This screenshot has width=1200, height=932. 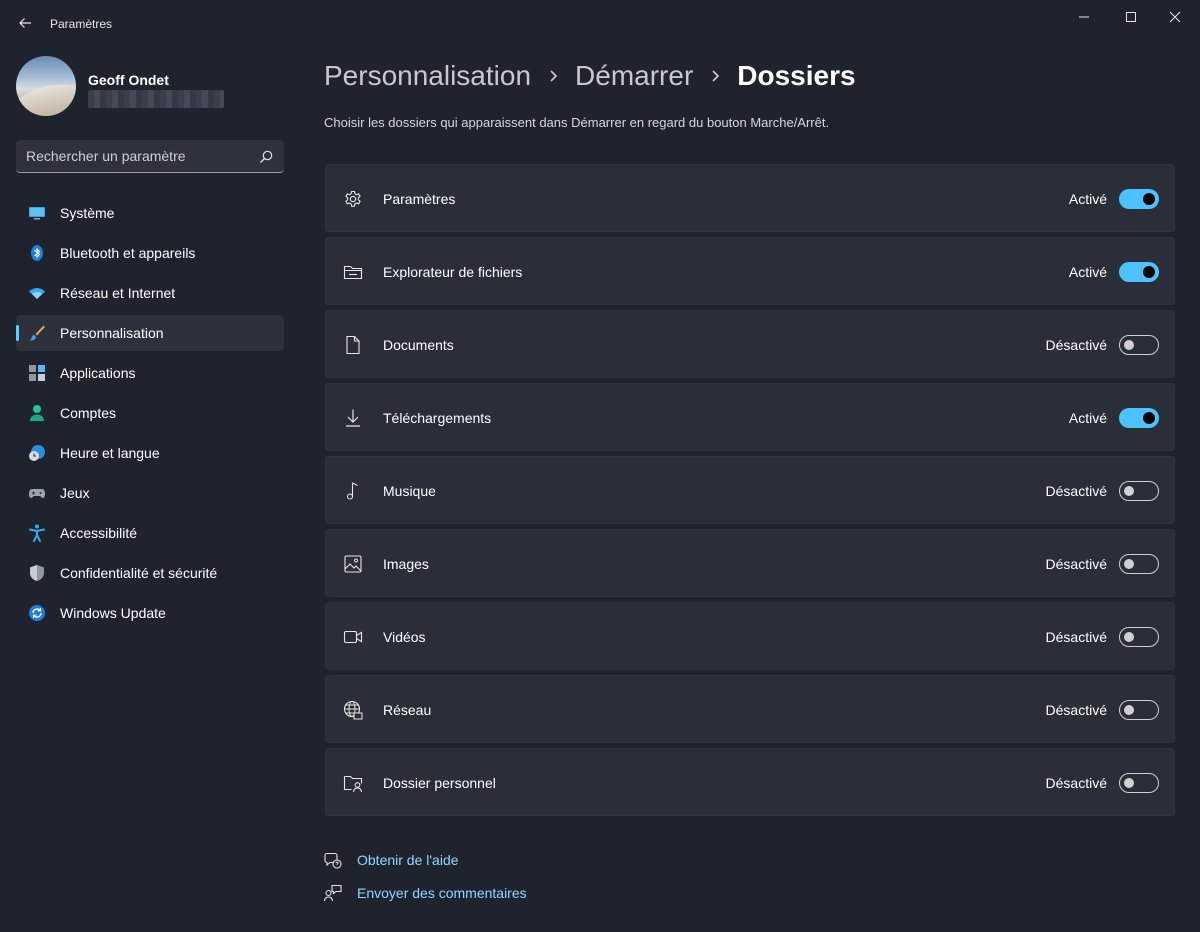 I want to click on image-icon, so click(x=353, y=564).